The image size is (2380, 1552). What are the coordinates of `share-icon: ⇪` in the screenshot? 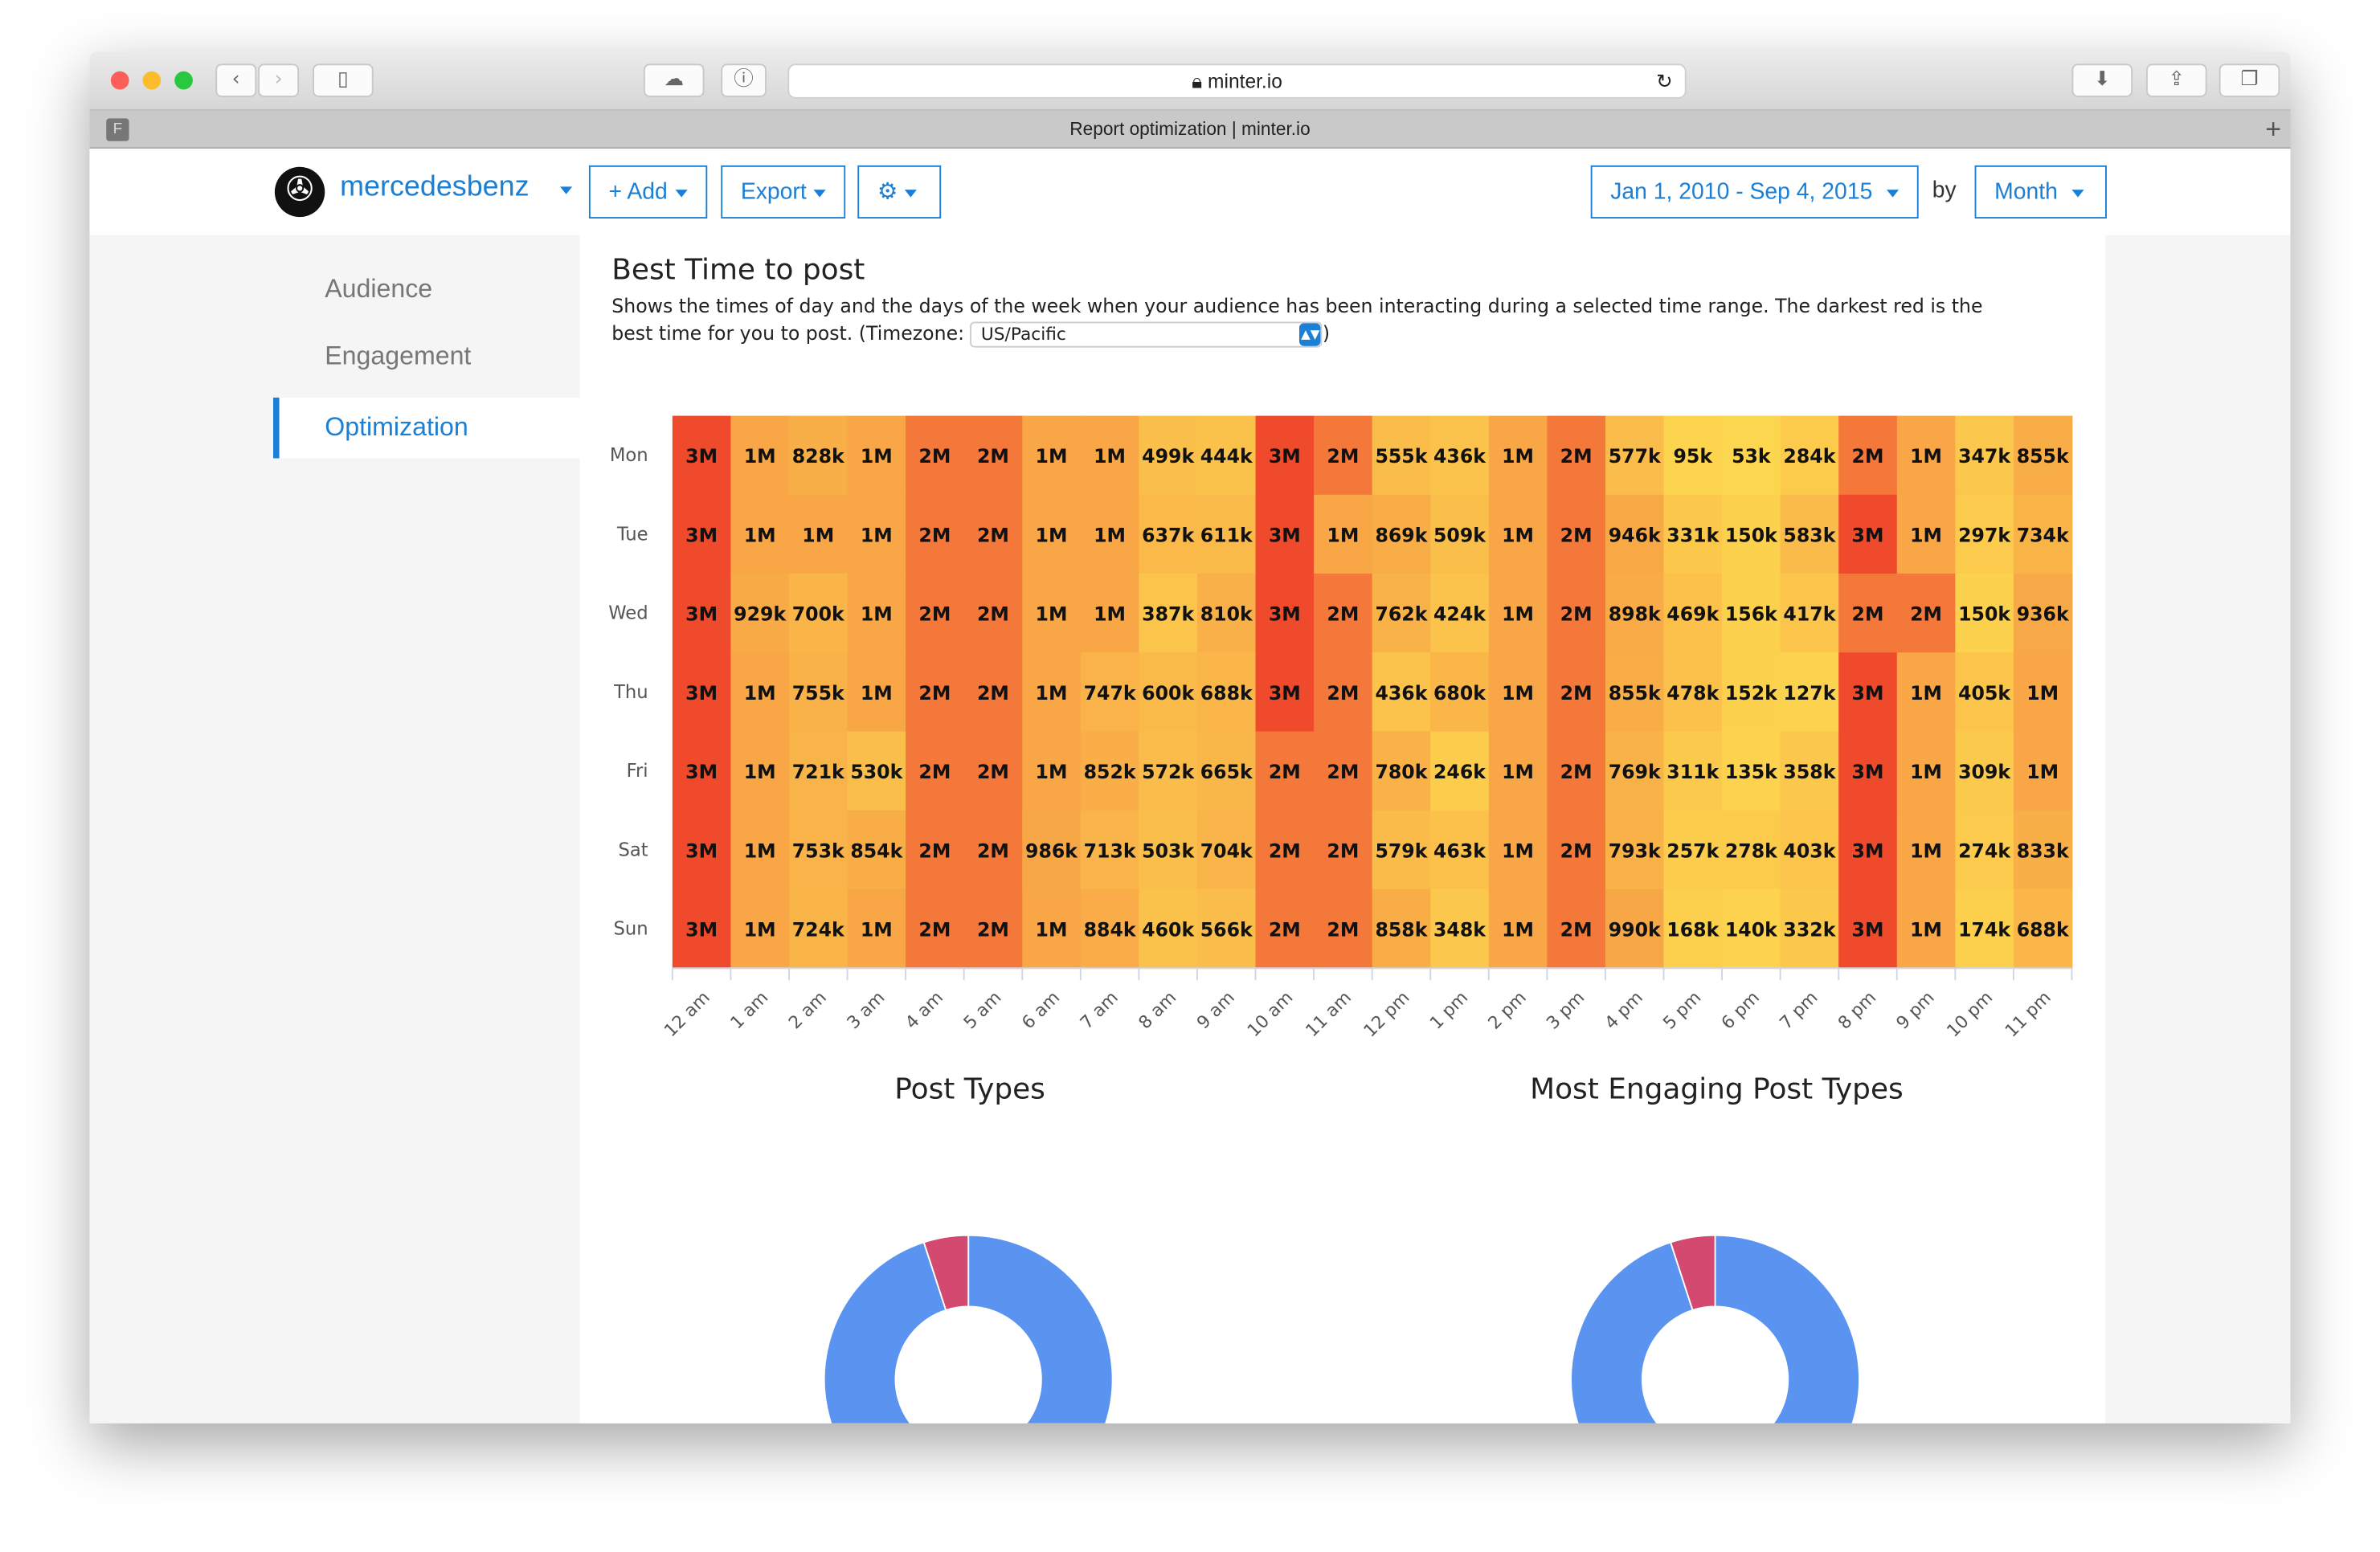 It's located at (2176, 80).